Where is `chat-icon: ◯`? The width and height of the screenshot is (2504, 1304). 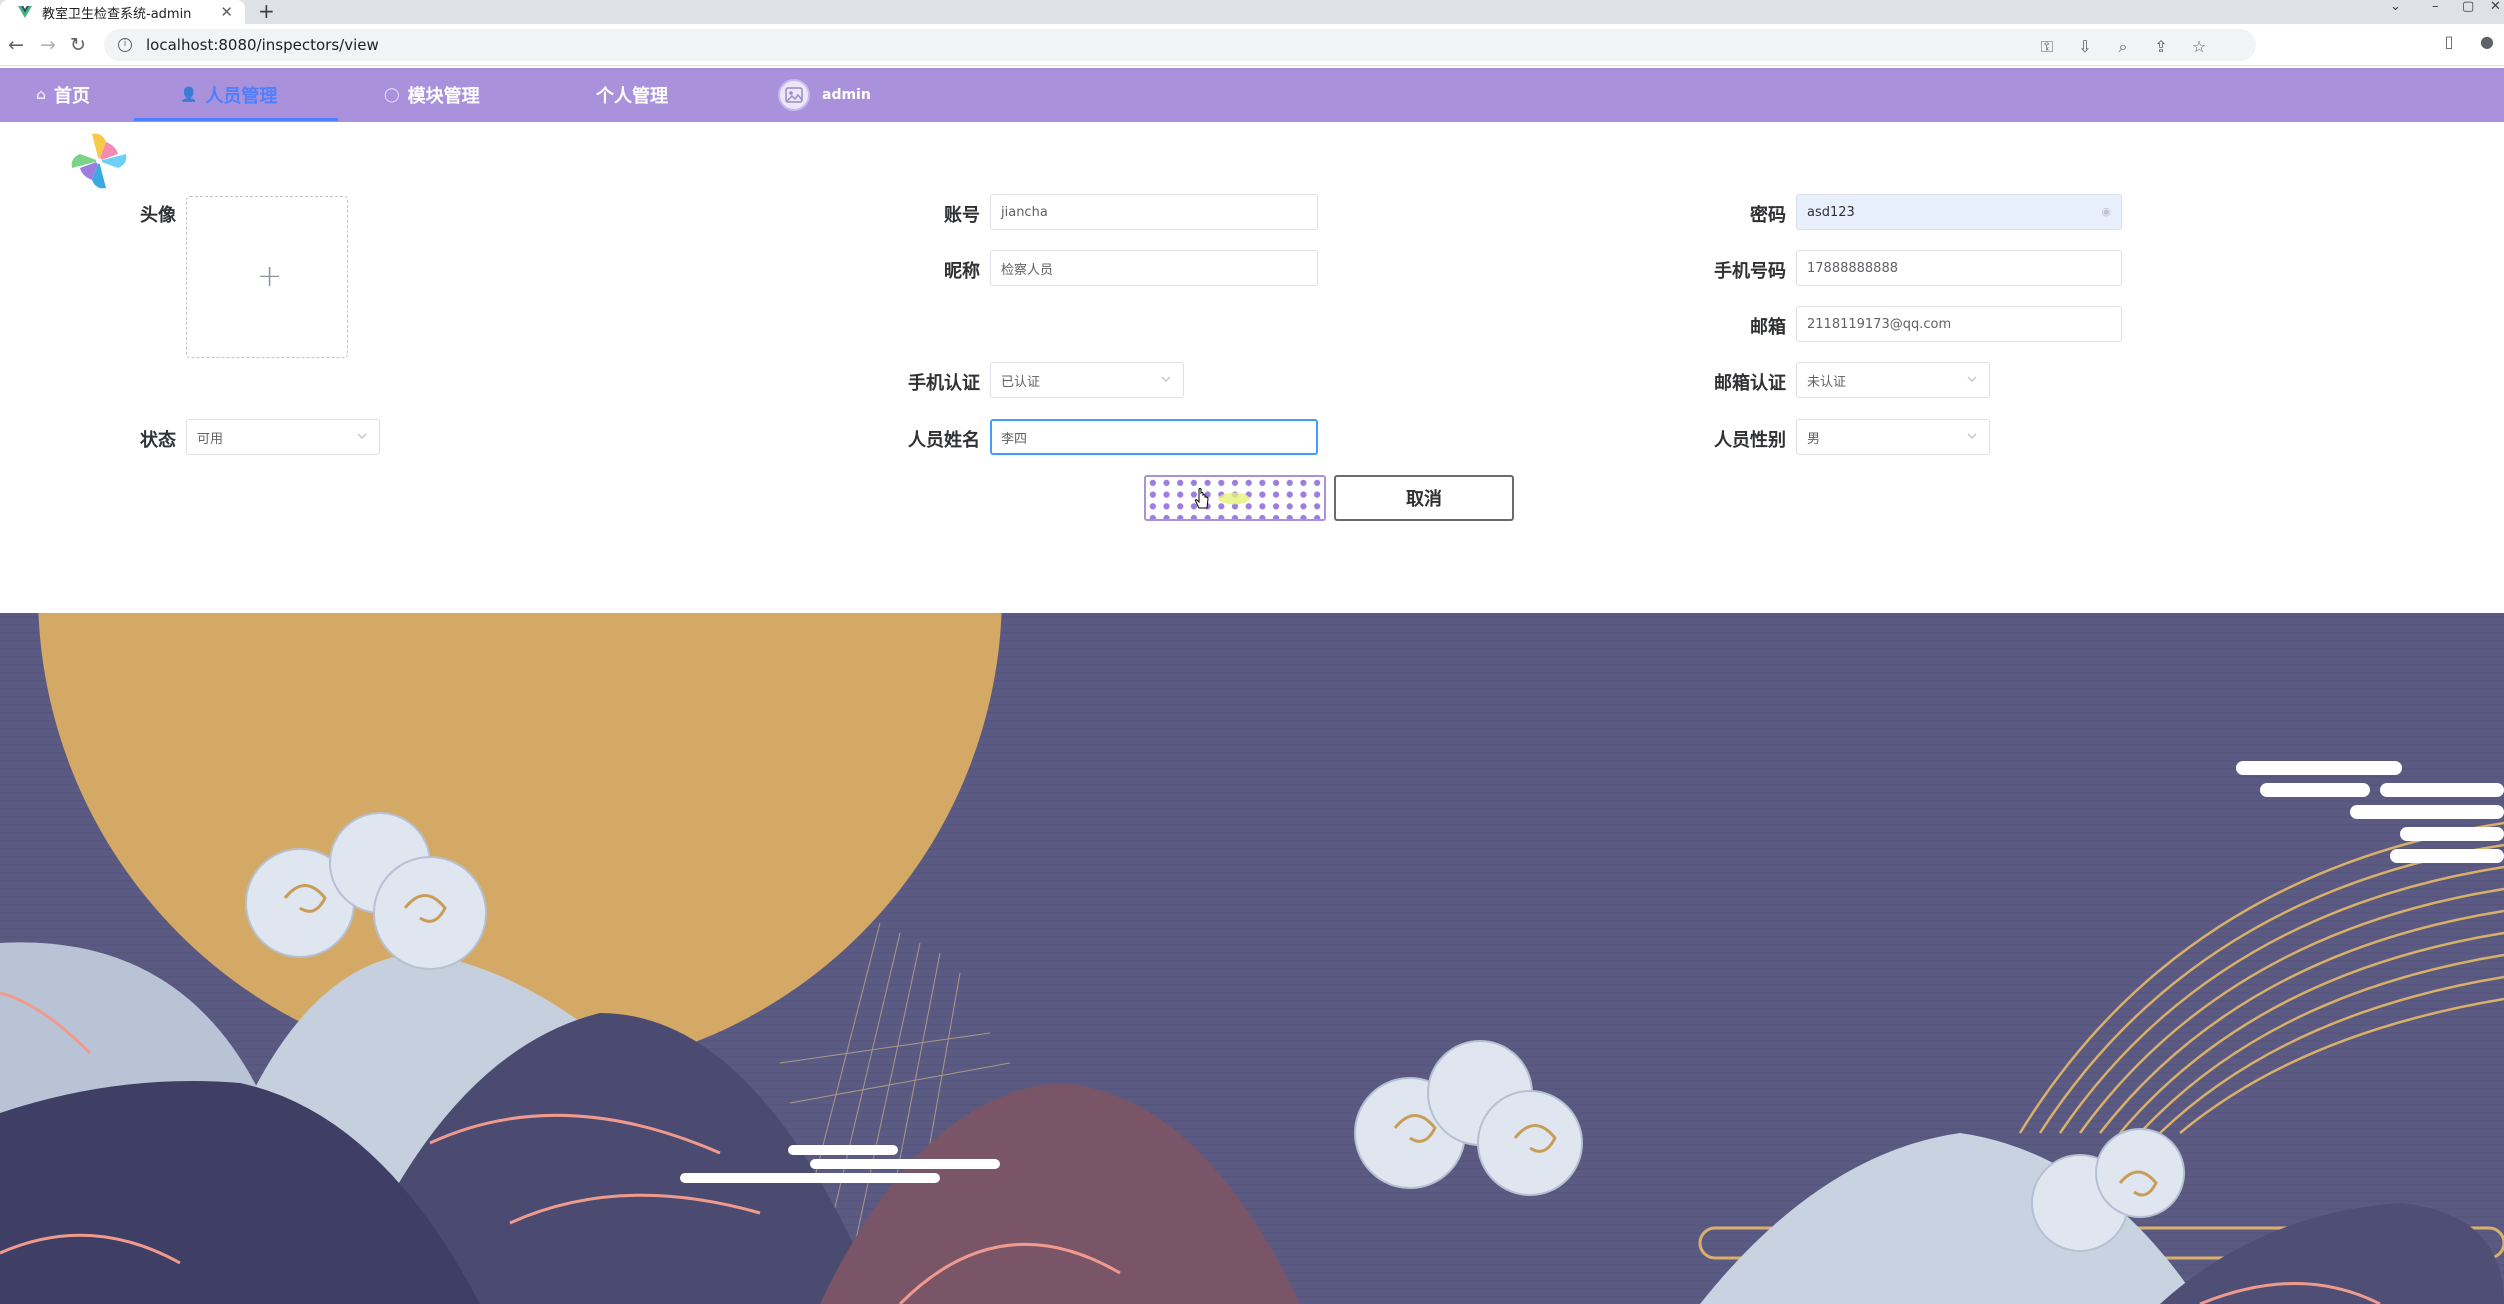 chat-icon: ◯ is located at coordinates (392, 95).